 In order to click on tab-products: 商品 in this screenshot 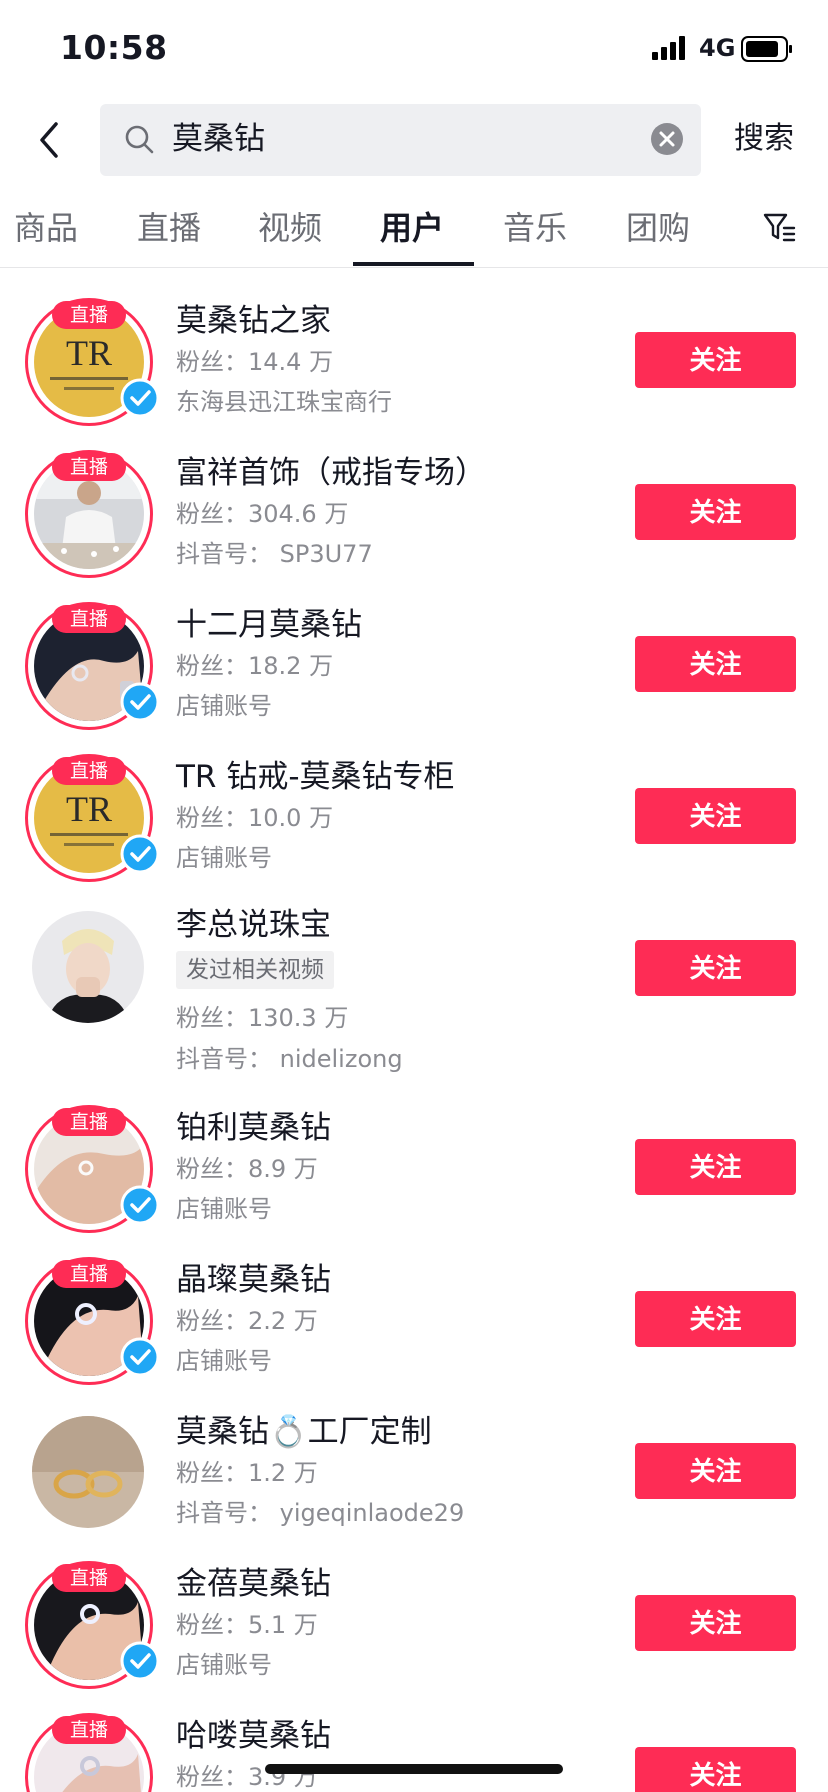, I will do `click(46, 228)`.